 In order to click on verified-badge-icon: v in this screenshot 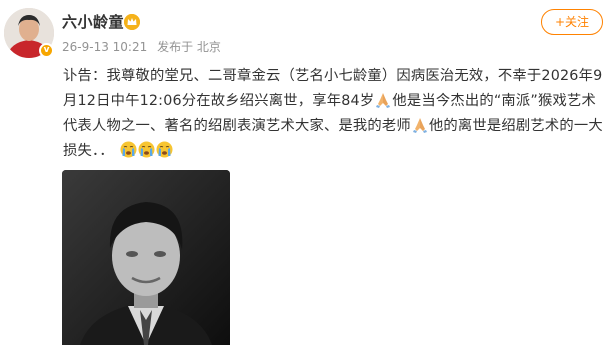, I will do `click(46, 50)`.